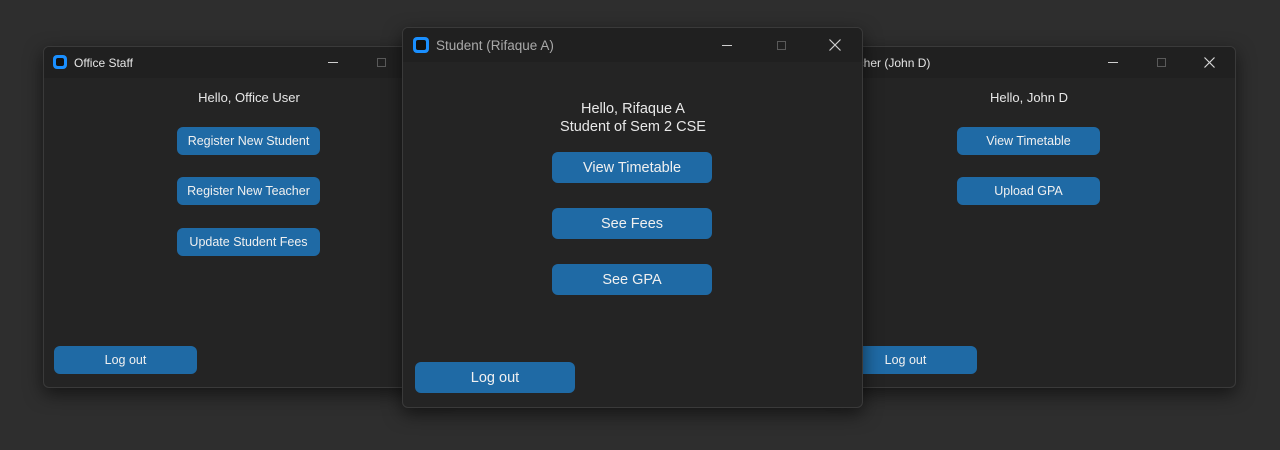  Describe the element at coordinates (103, 63) in the screenshot. I see `office-window-title: Office Staff` at that location.